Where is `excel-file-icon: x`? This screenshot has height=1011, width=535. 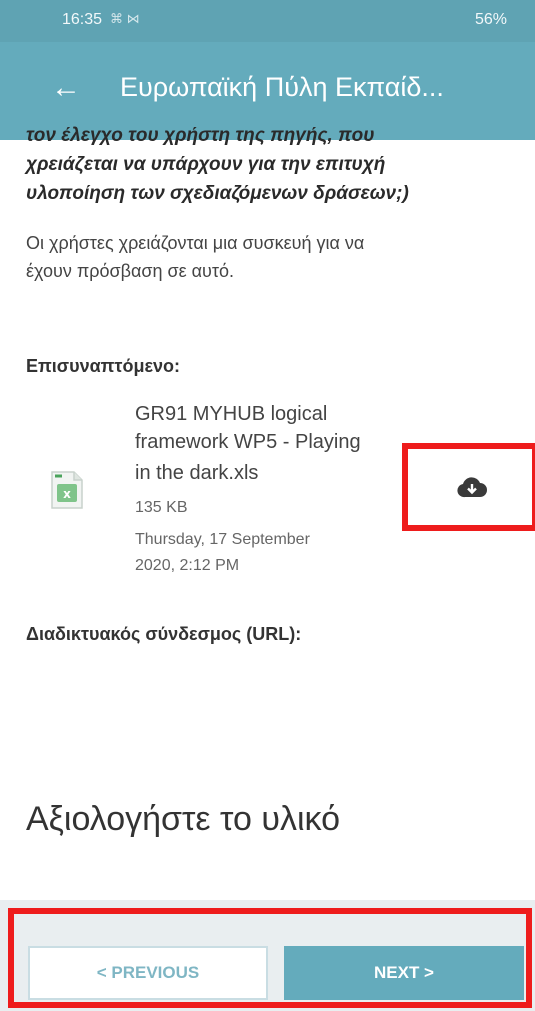 excel-file-icon: x is located at coordinates (67, 490).